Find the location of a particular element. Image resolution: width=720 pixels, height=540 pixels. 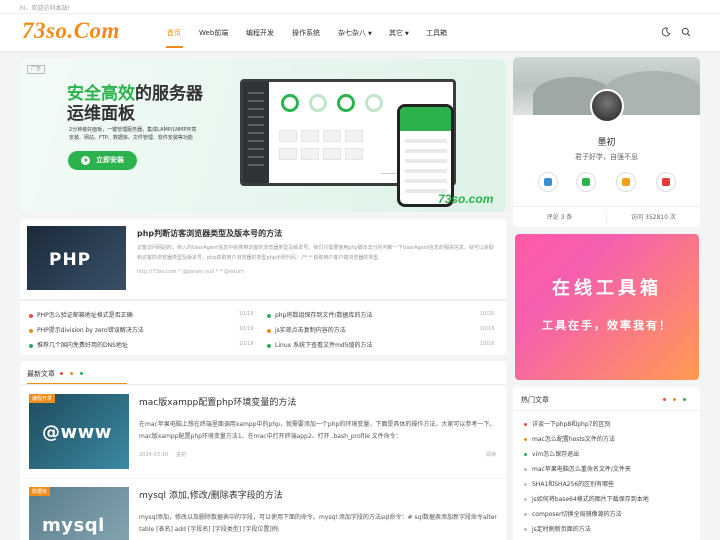

article-meta: 2024-03-10 · 墨初 is located at coordinates (163, 455).